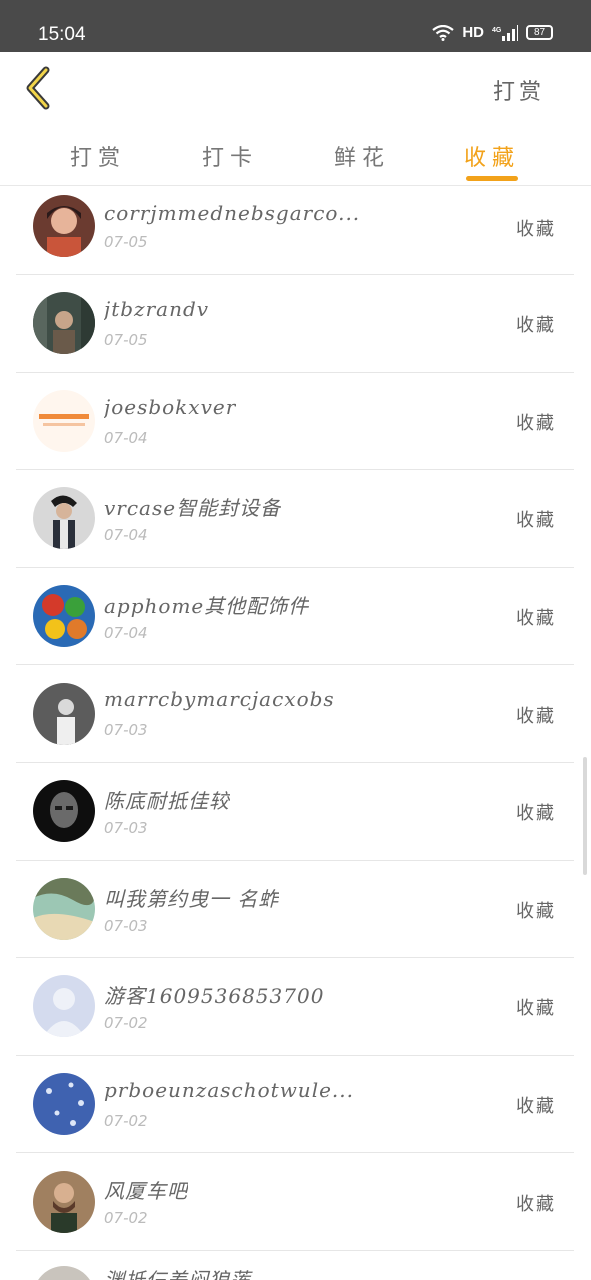 The width and height of the screenshot is (591, 1280). I want to click on list-item: 游客1609536853700 07-02 收藏, so click(295, 1007).